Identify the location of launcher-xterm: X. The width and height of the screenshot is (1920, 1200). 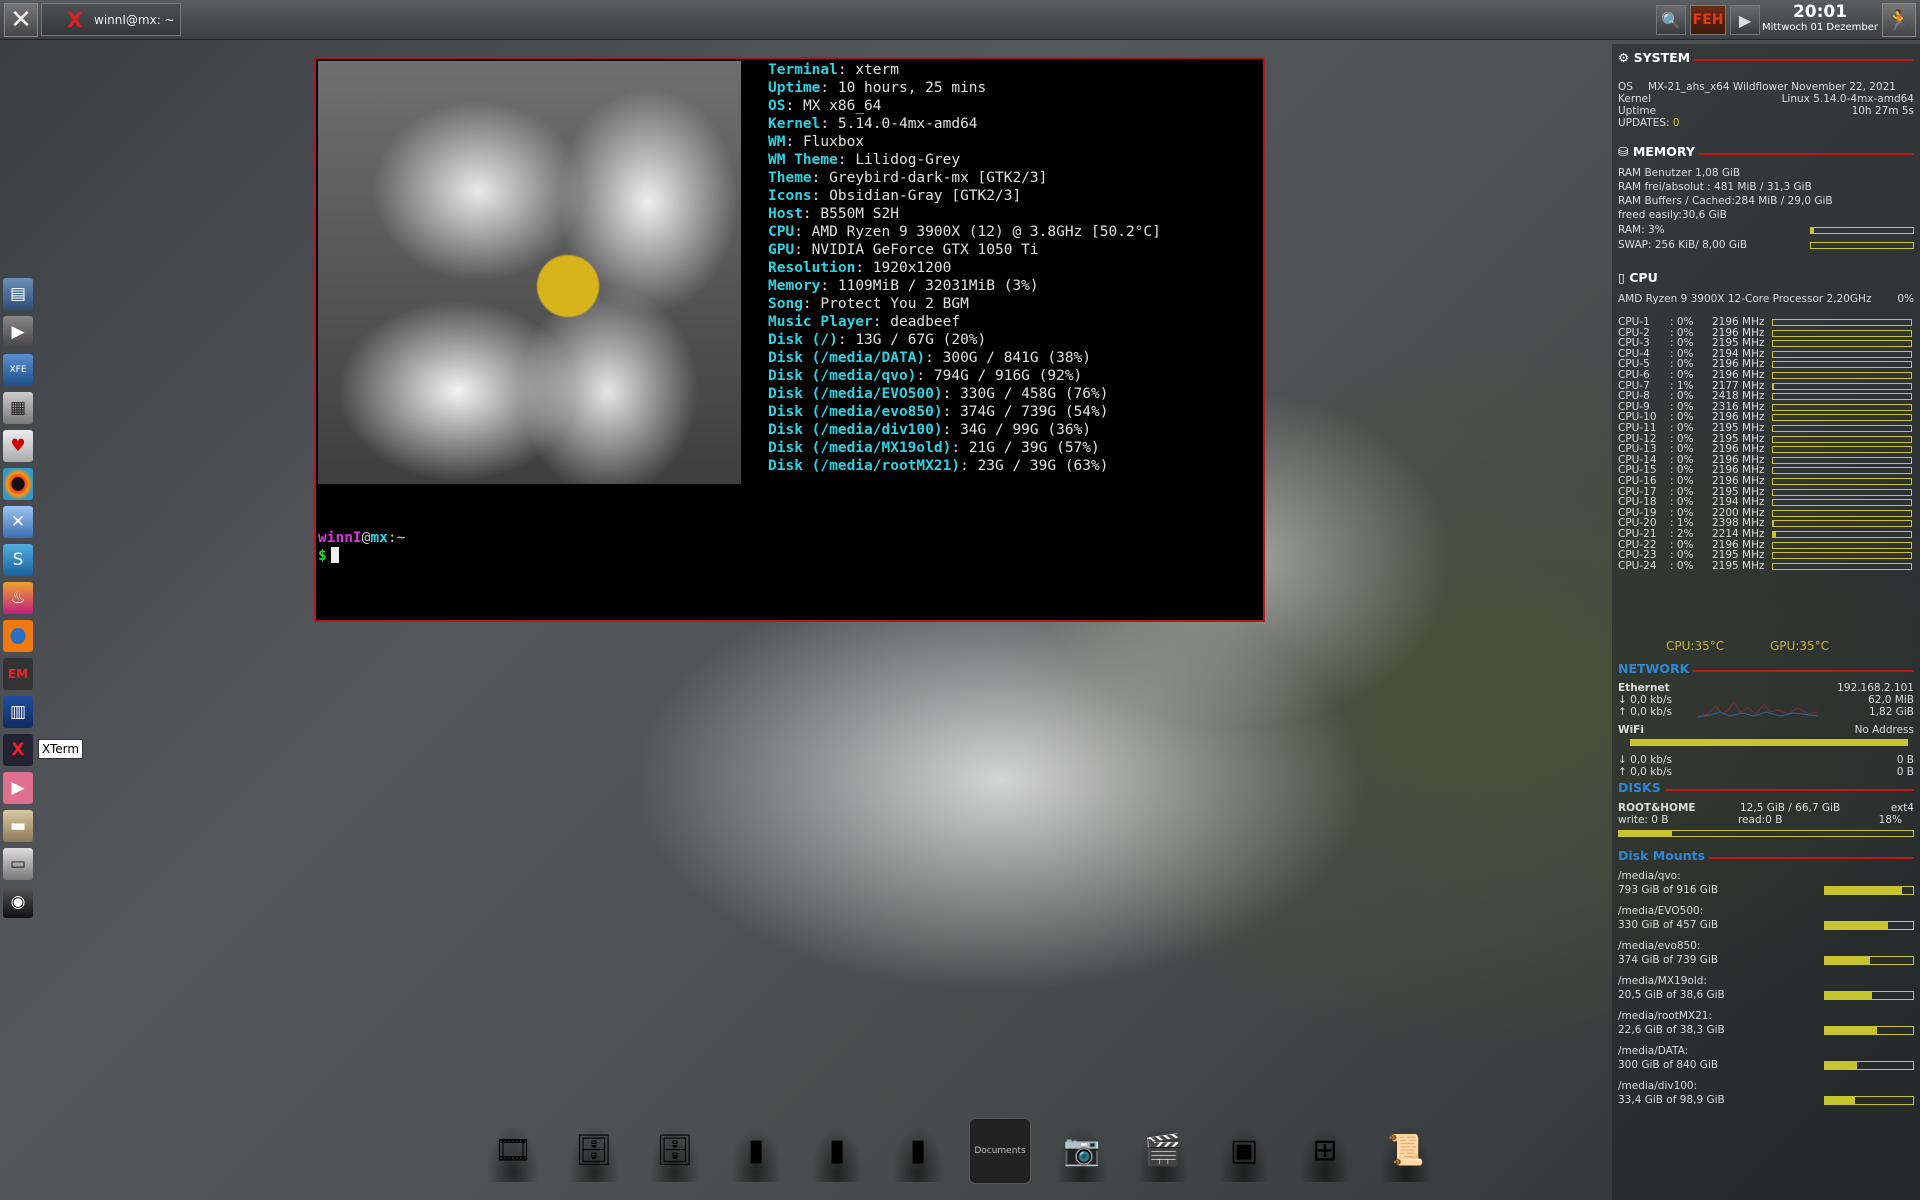
(18, 750).